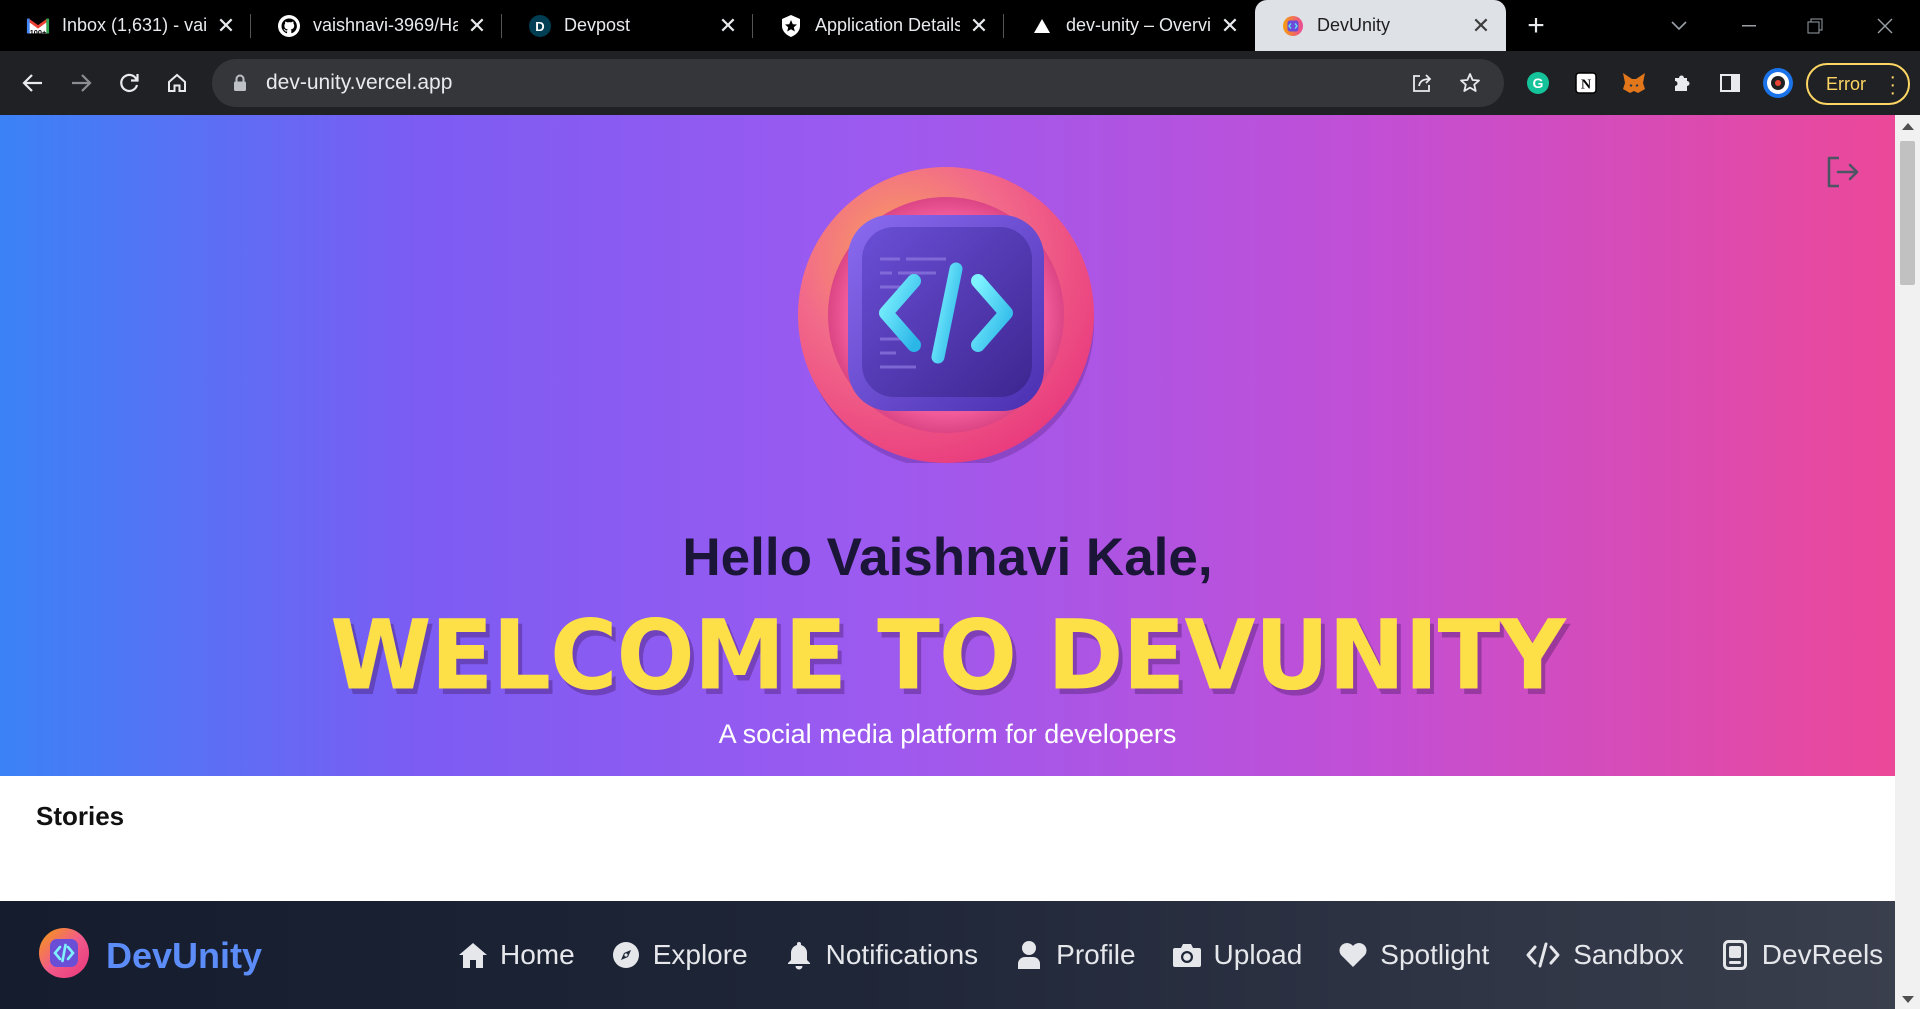 The image size is (1920, 1009). I want to click on tab-gmail: 100+ Inbox (1,631) - vaish ✕, so click(125, 25).